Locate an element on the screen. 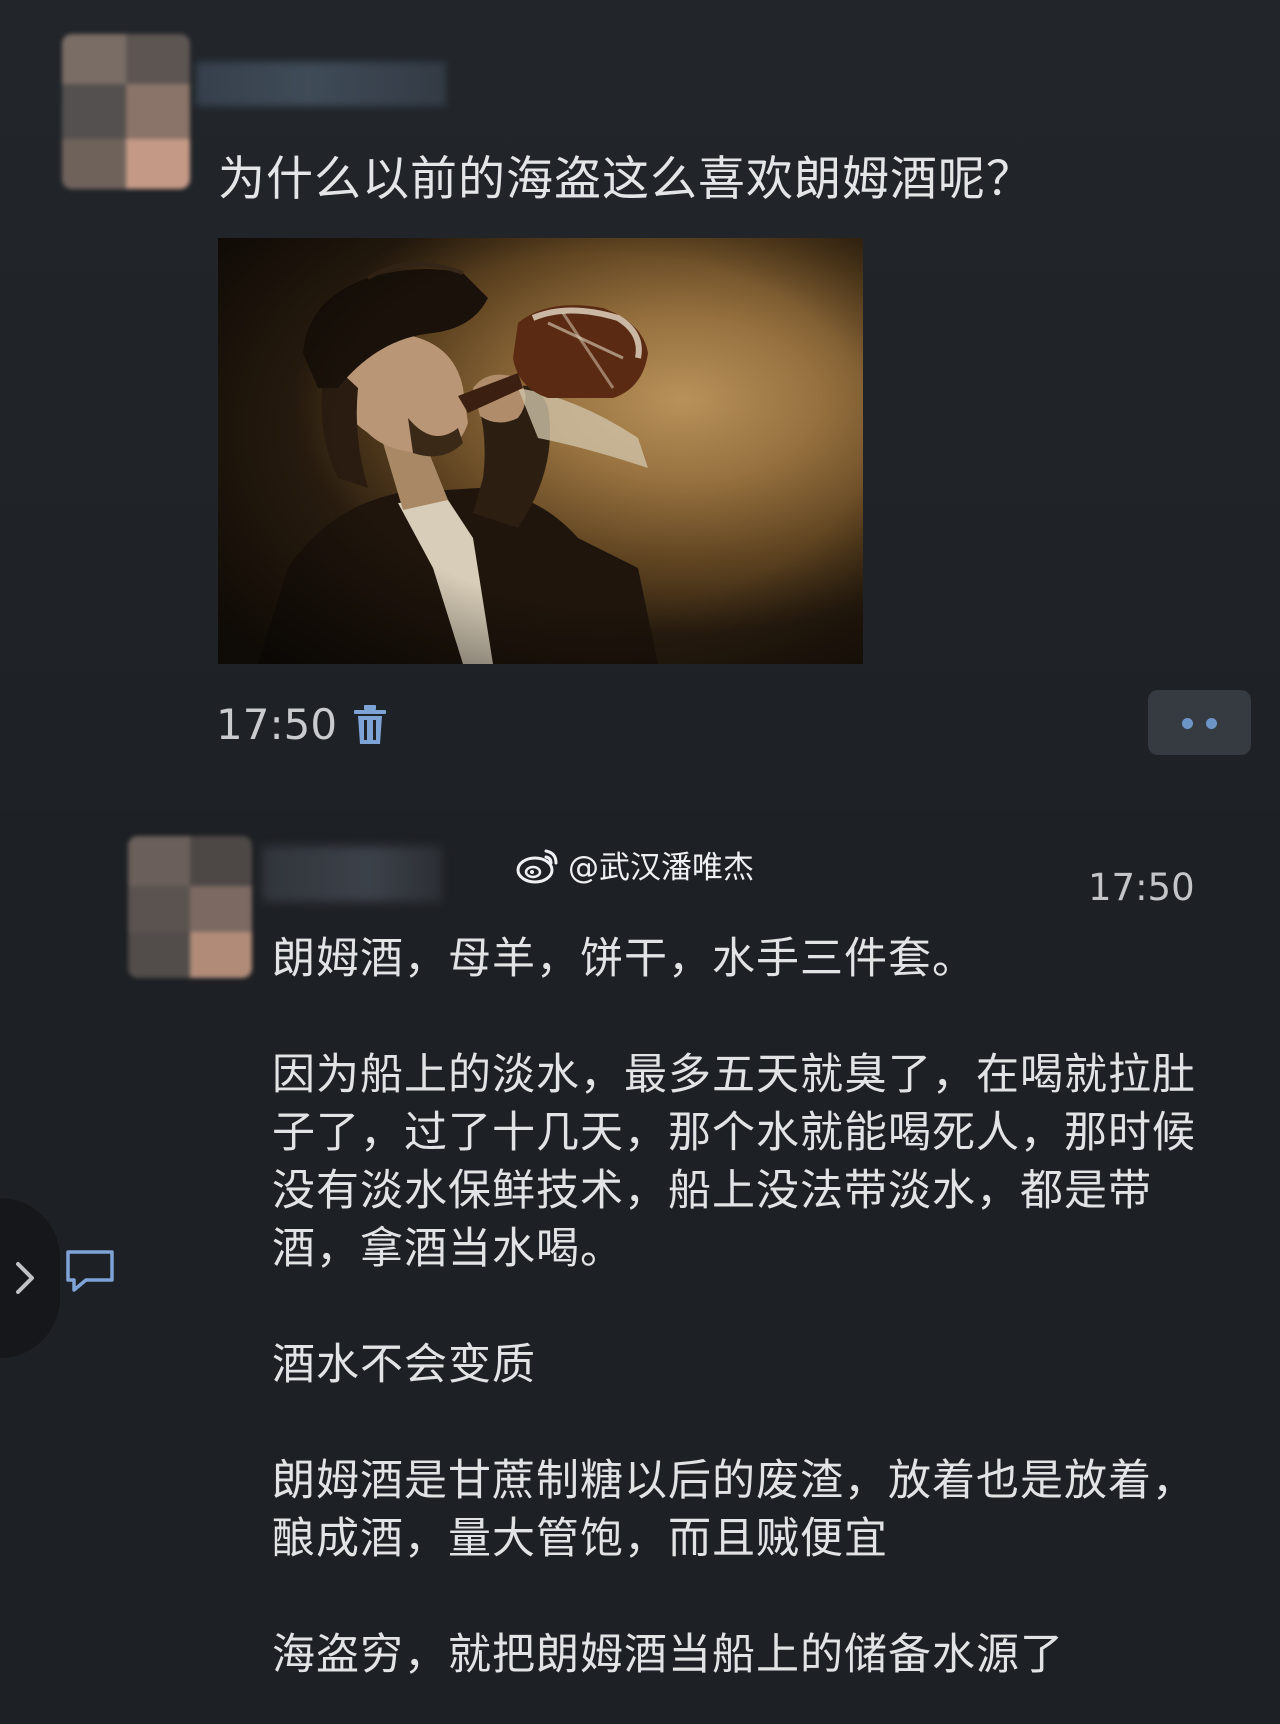 This screenshot has width=1280, height=1724. username-blurred is located at coordinates (321, 84).